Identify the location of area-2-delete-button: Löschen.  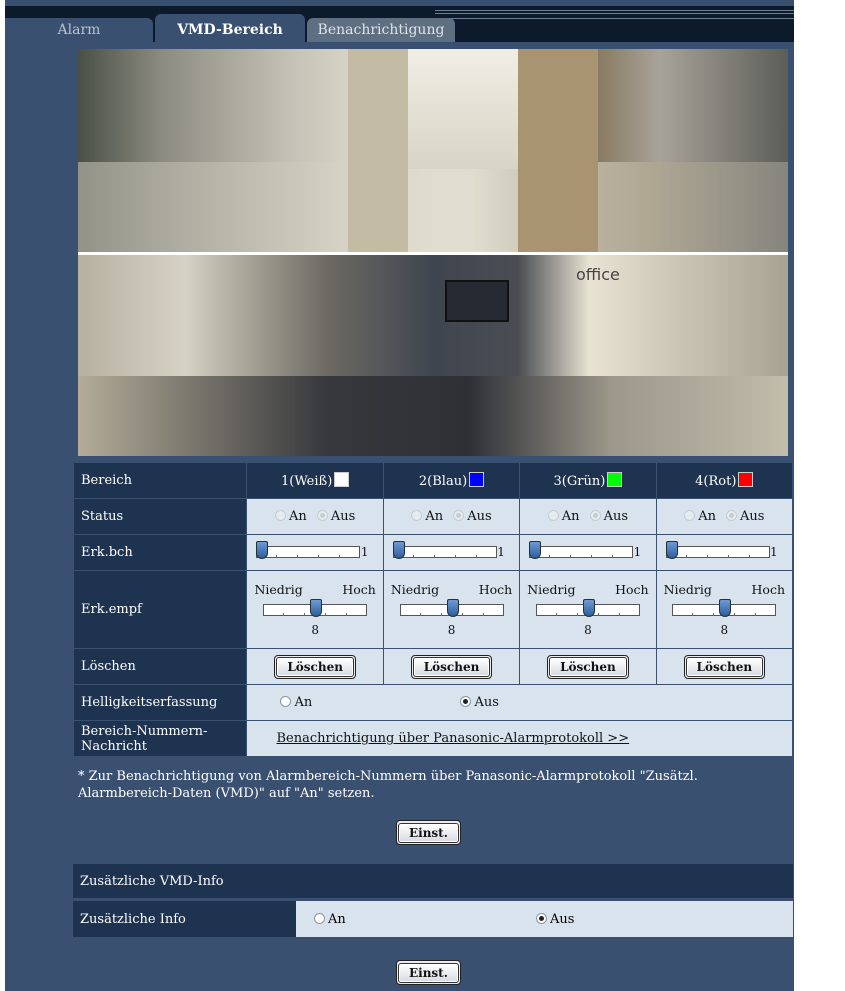
(451, 666).